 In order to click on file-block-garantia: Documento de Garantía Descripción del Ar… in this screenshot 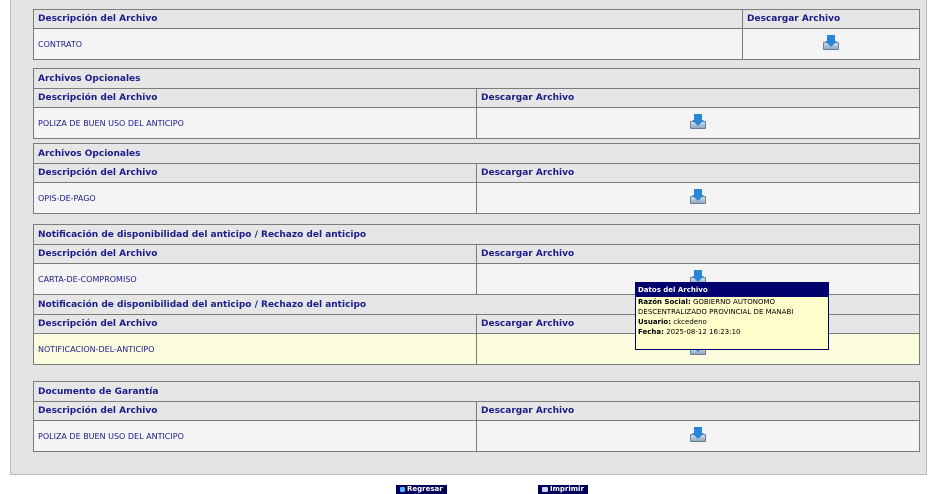, I will do `click(476, 416)`.